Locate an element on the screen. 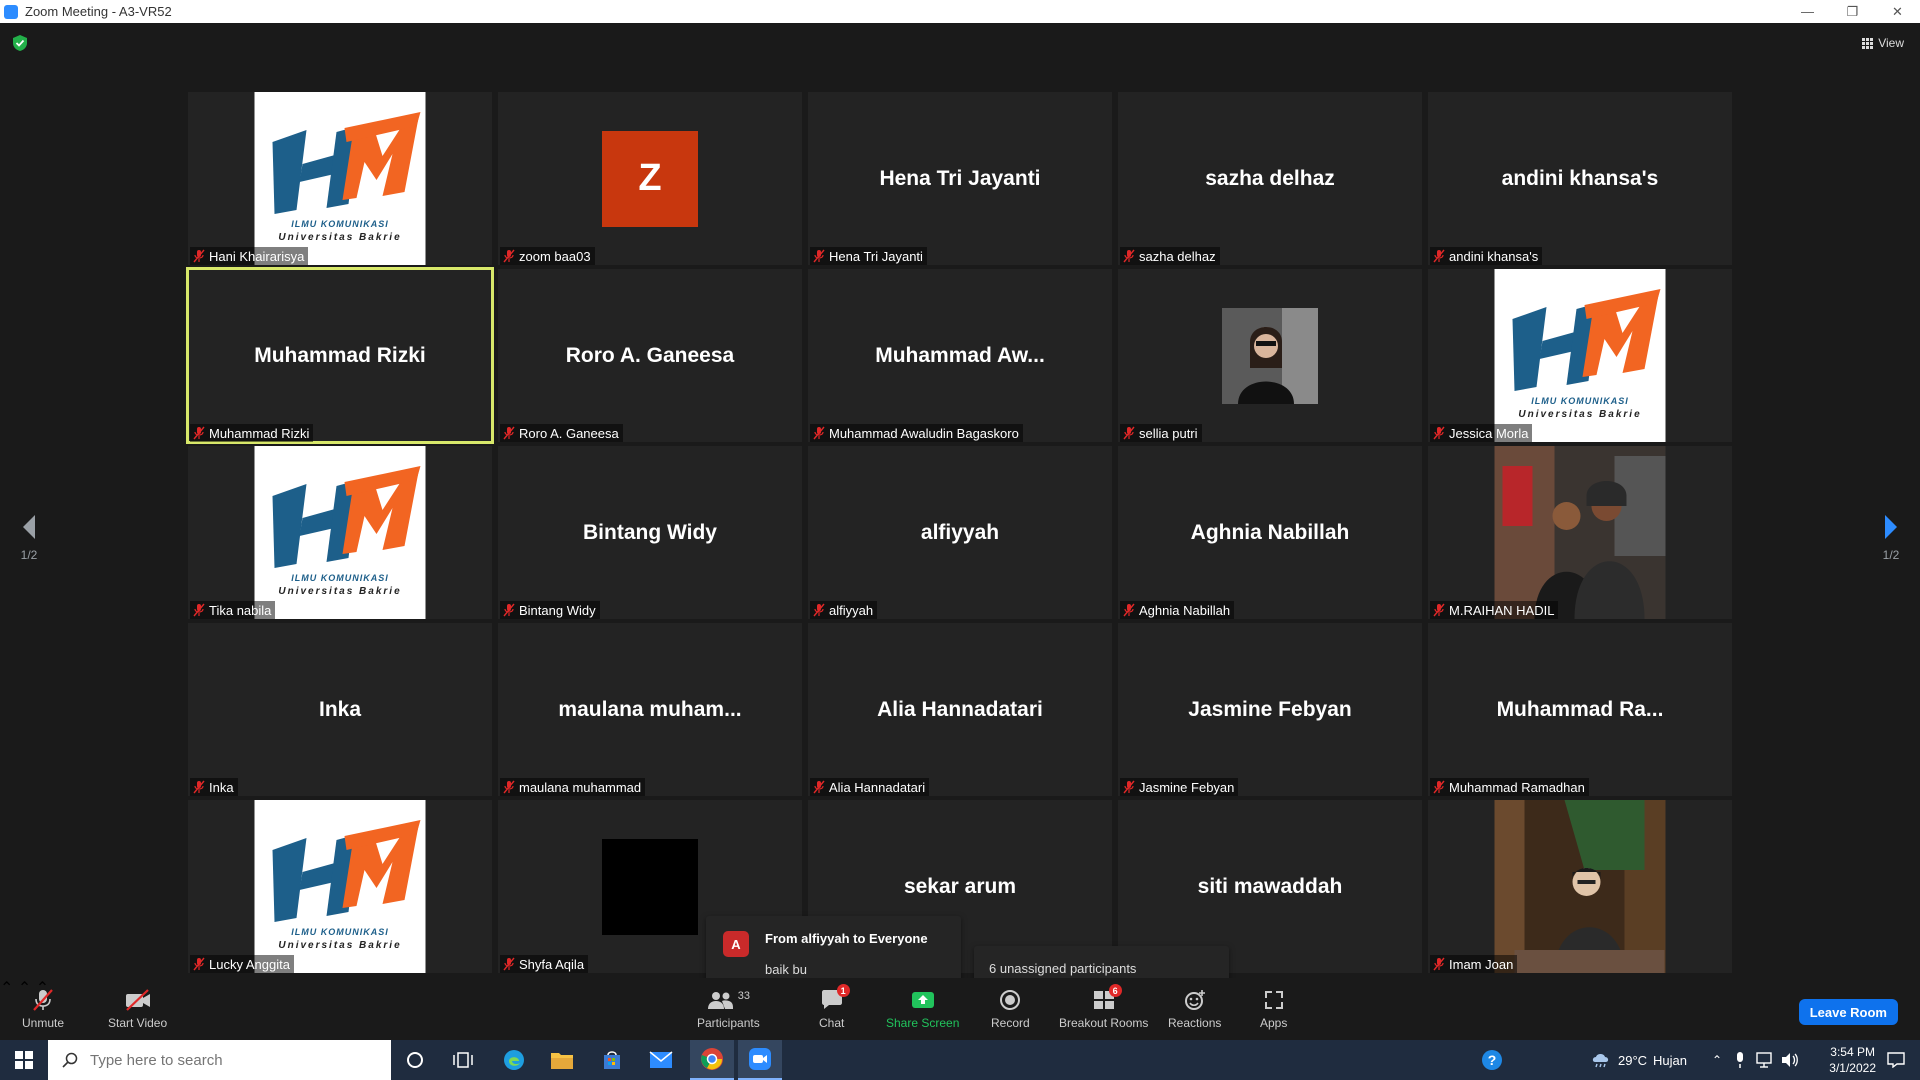  taskbar-search is located at coordinates (219, 1060).